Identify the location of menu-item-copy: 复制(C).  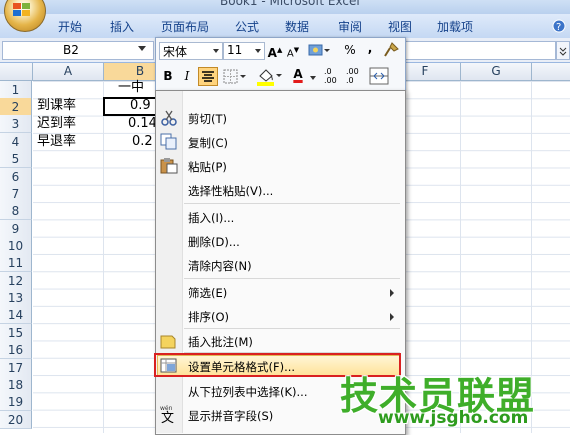
(208, 143).